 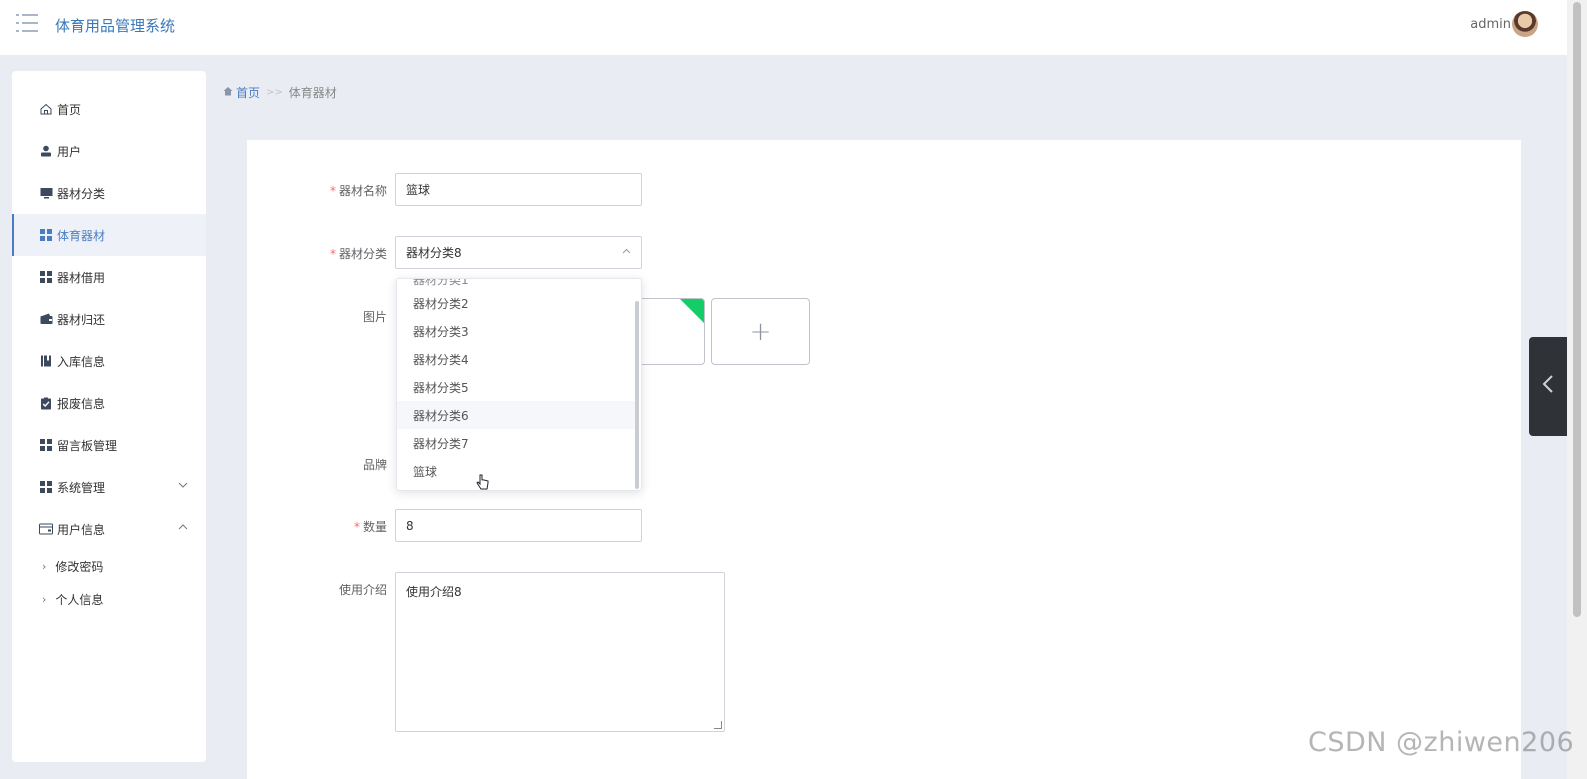 I want to click on dropdown-option: 器材分类3, so click(x=516, y=331).